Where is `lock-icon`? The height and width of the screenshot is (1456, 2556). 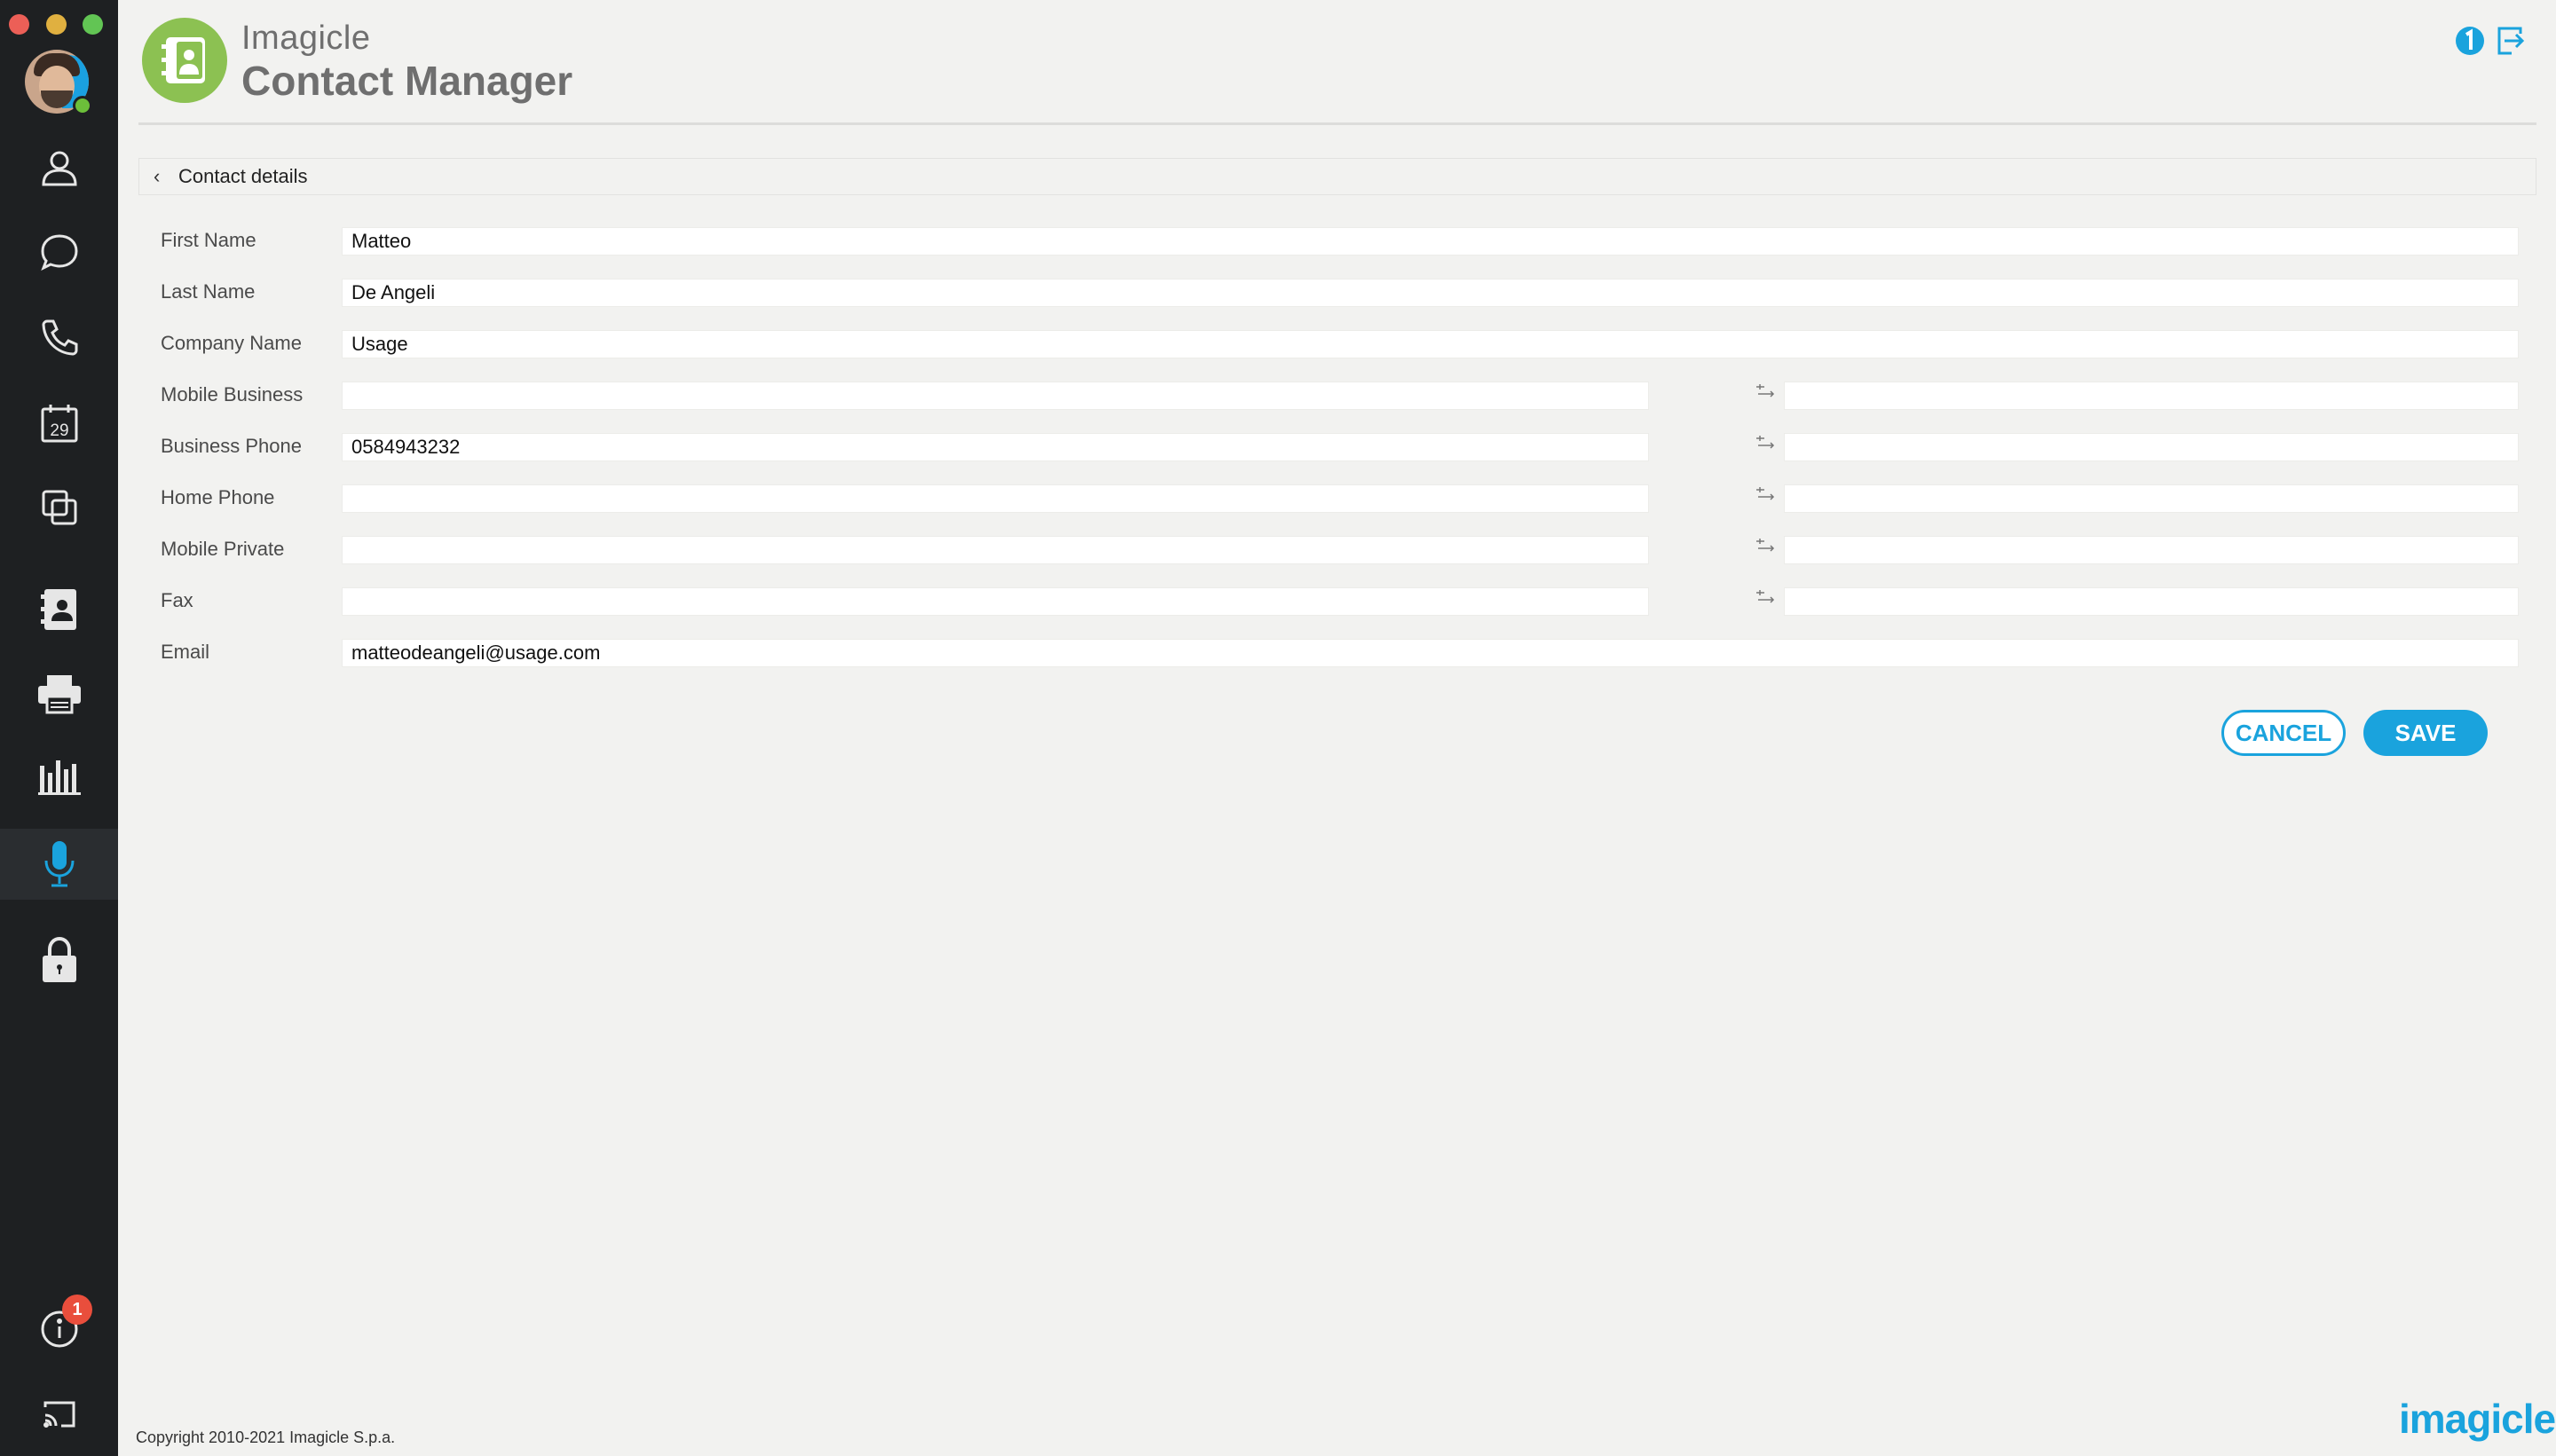
lock-icon is located at coordinates (59, 959).